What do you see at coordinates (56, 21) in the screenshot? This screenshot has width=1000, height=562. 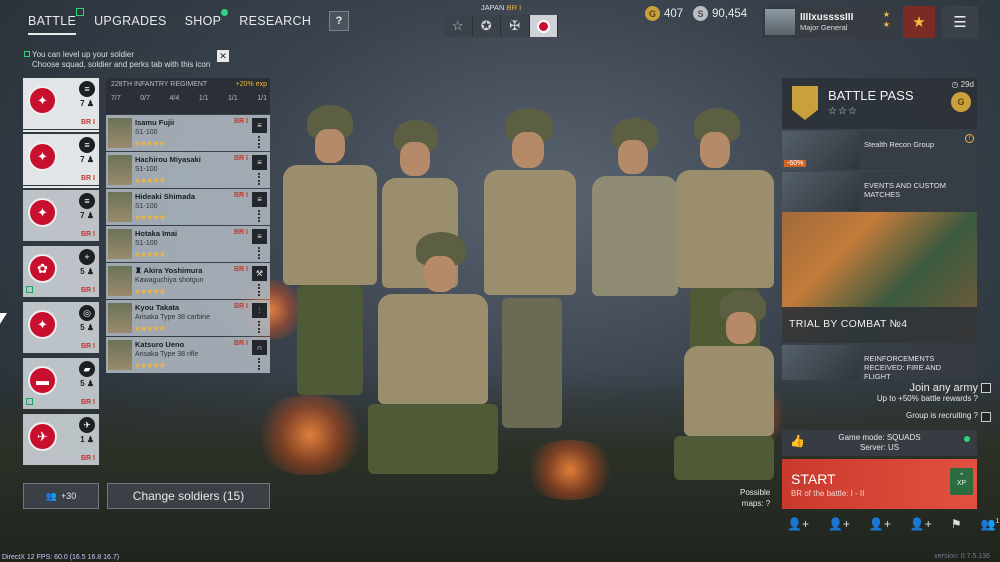 I see `tab-battle: BATTLE` at bounding box center [56, 21].